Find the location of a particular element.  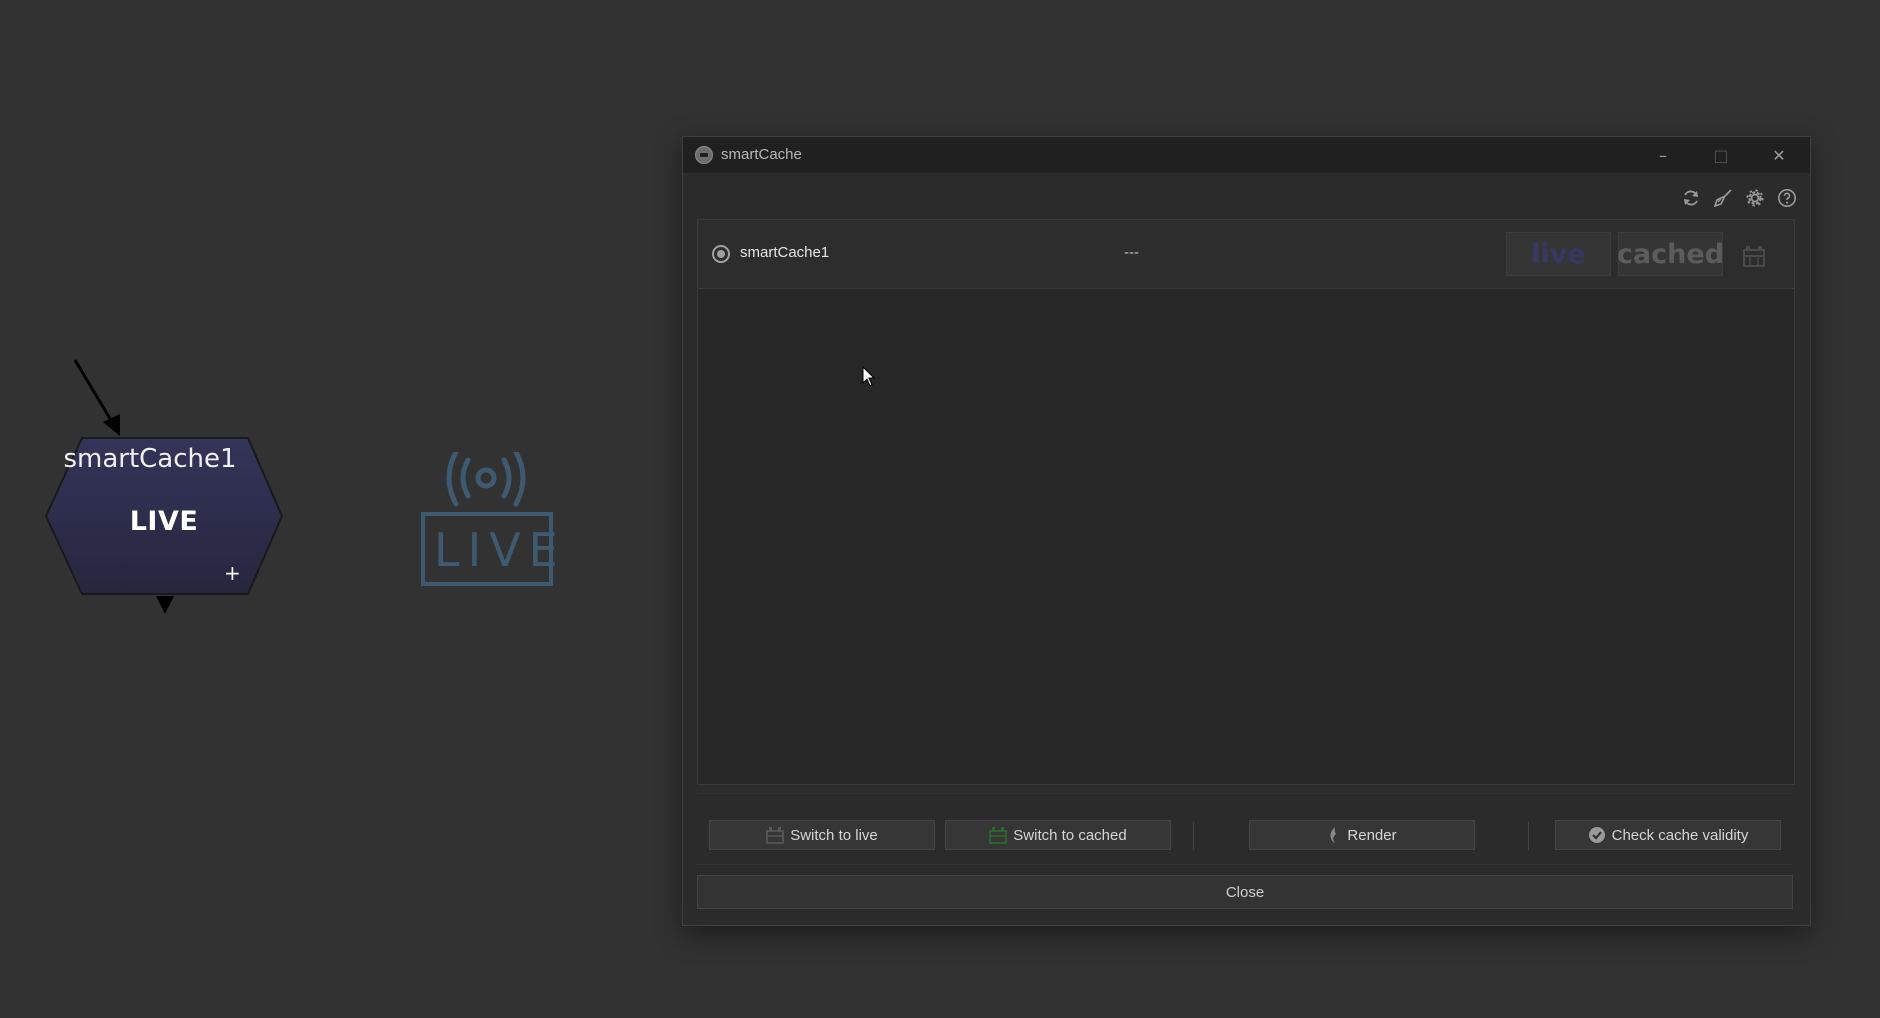

maximize-button: □ is located at coordinates (1721, 155).